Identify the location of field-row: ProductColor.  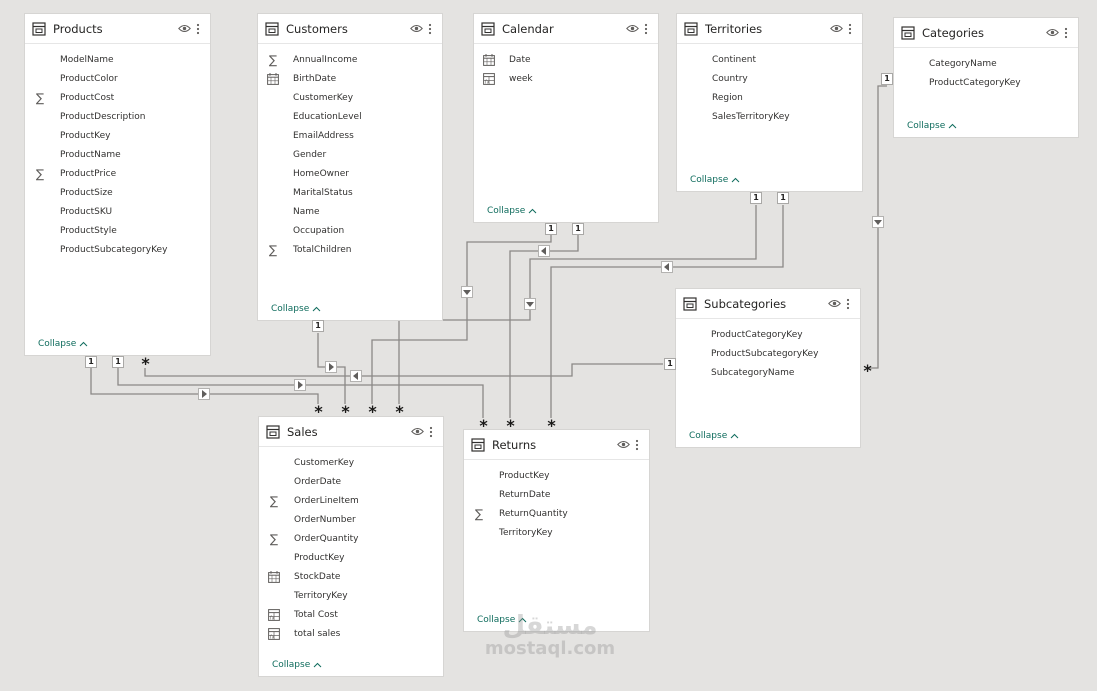
(117, 78).